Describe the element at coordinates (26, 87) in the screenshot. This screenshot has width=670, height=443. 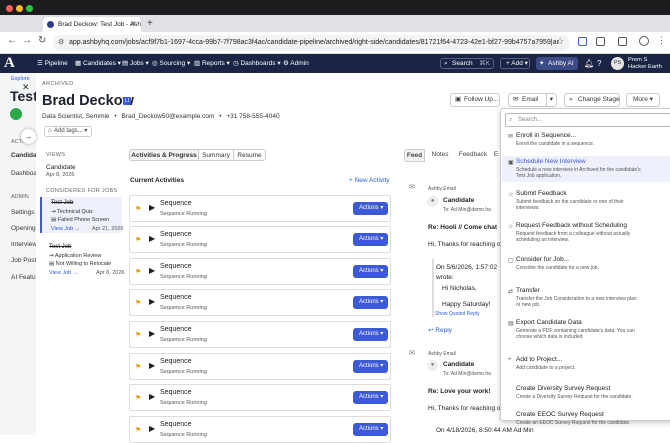
I see `close-panel-icon: ✕` at that location.